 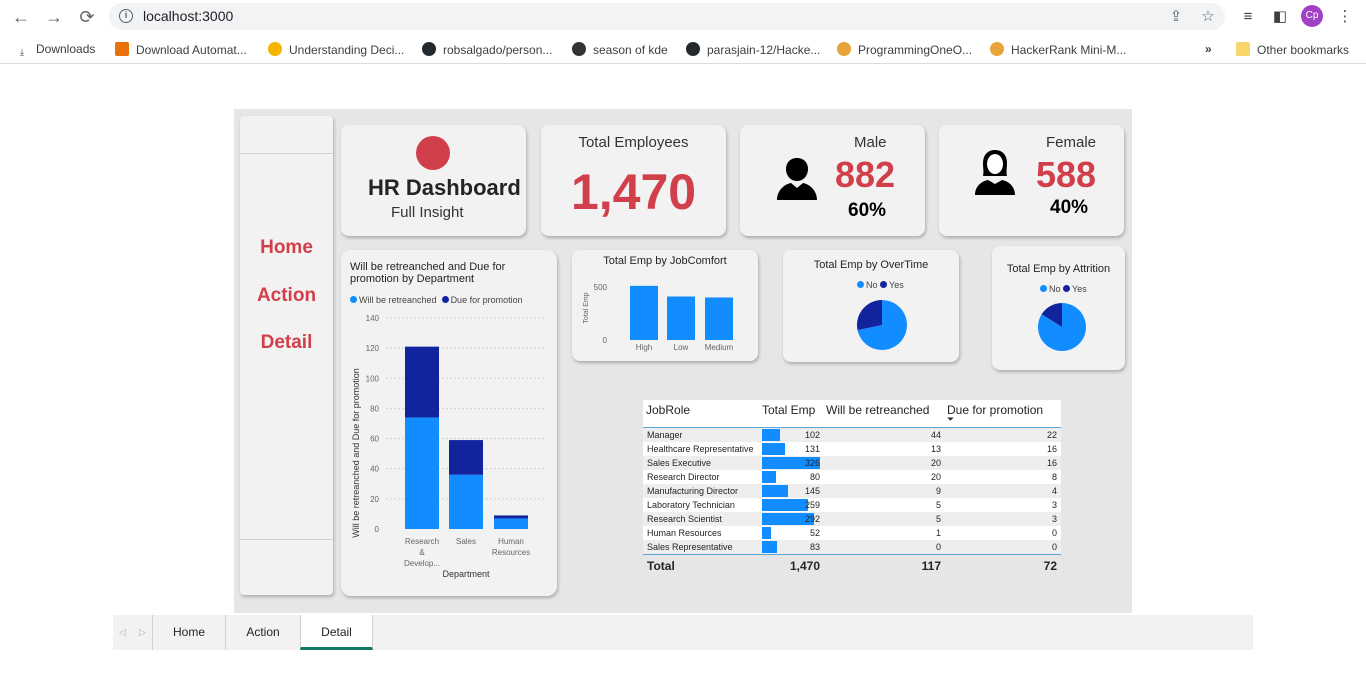 What do you see at coordinates (852, 435) in the screenshot?
I see `table-row: Manager 102 44 22` at bounding box center [852, 435].